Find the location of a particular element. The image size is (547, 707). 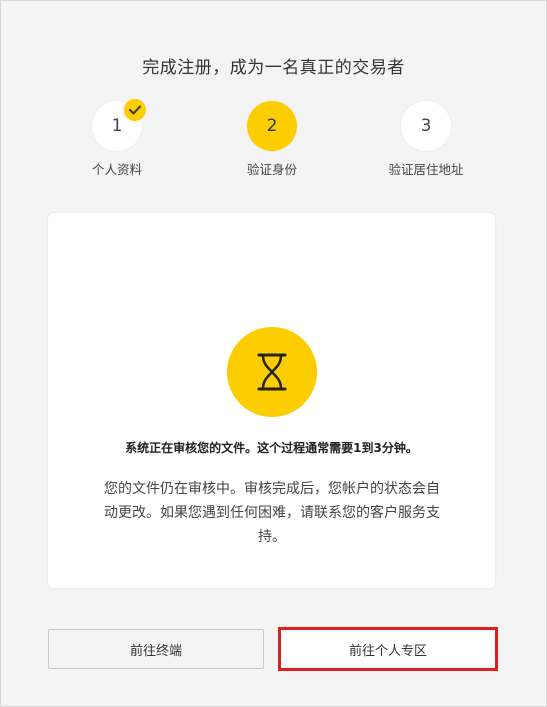

step-verify-address: 3 验证居住地址 is located at coordinates (426, 139).